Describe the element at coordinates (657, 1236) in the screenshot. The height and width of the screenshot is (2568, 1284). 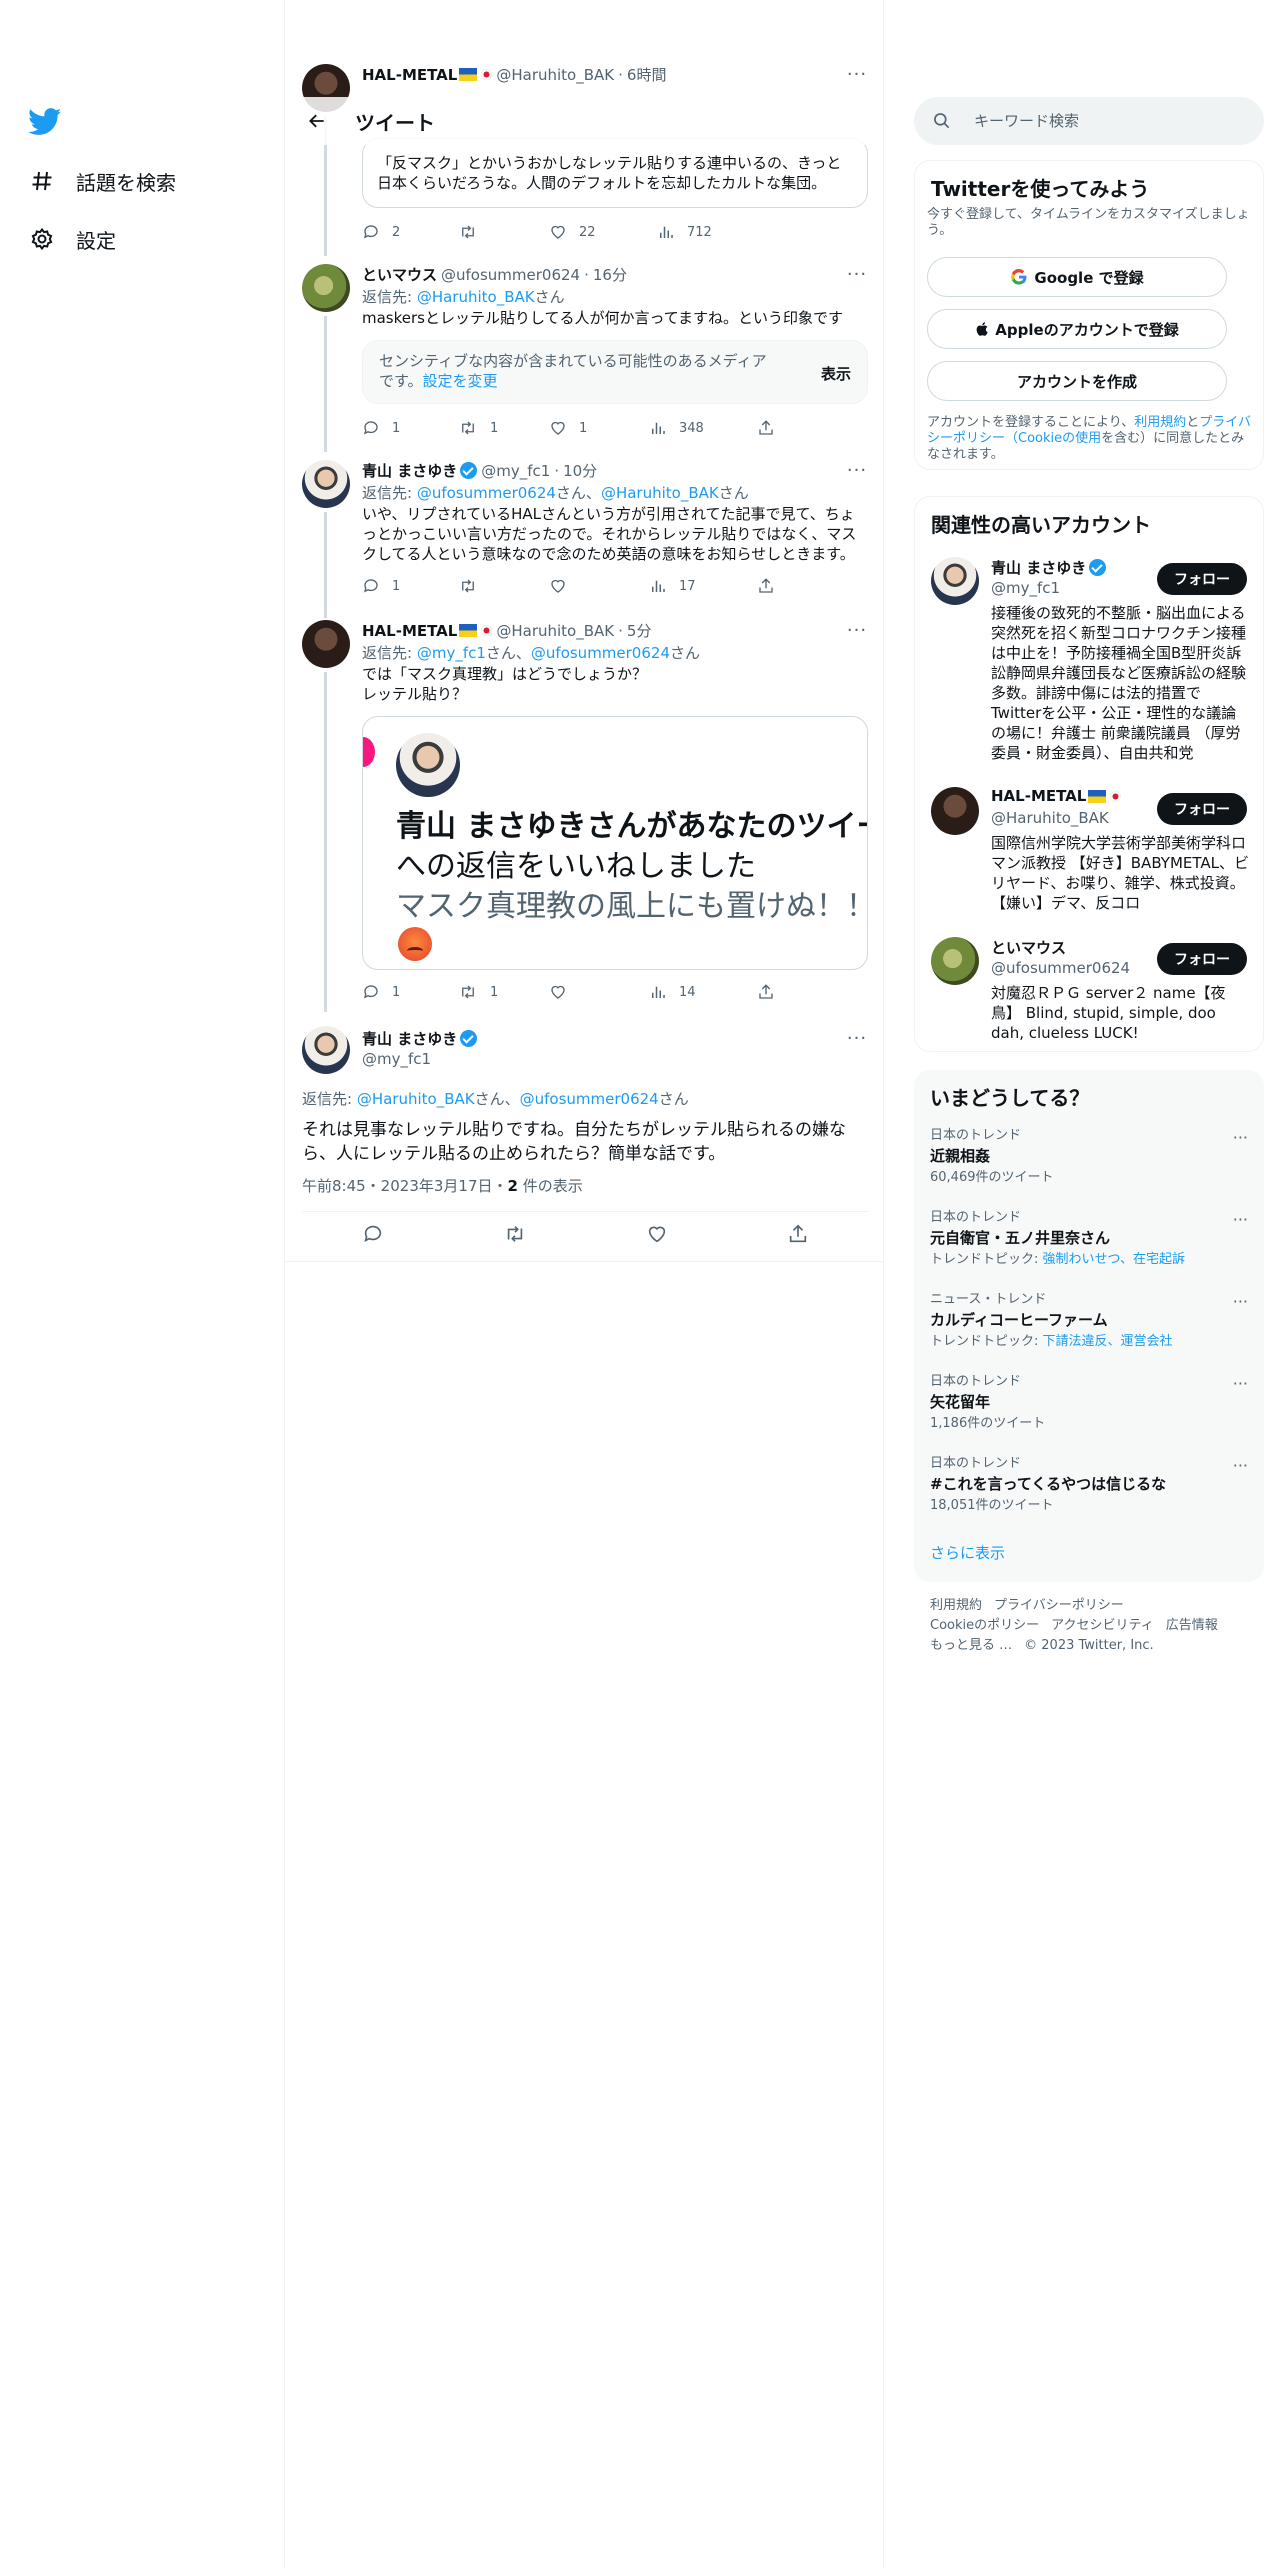
I see `heart-icon` at that location.